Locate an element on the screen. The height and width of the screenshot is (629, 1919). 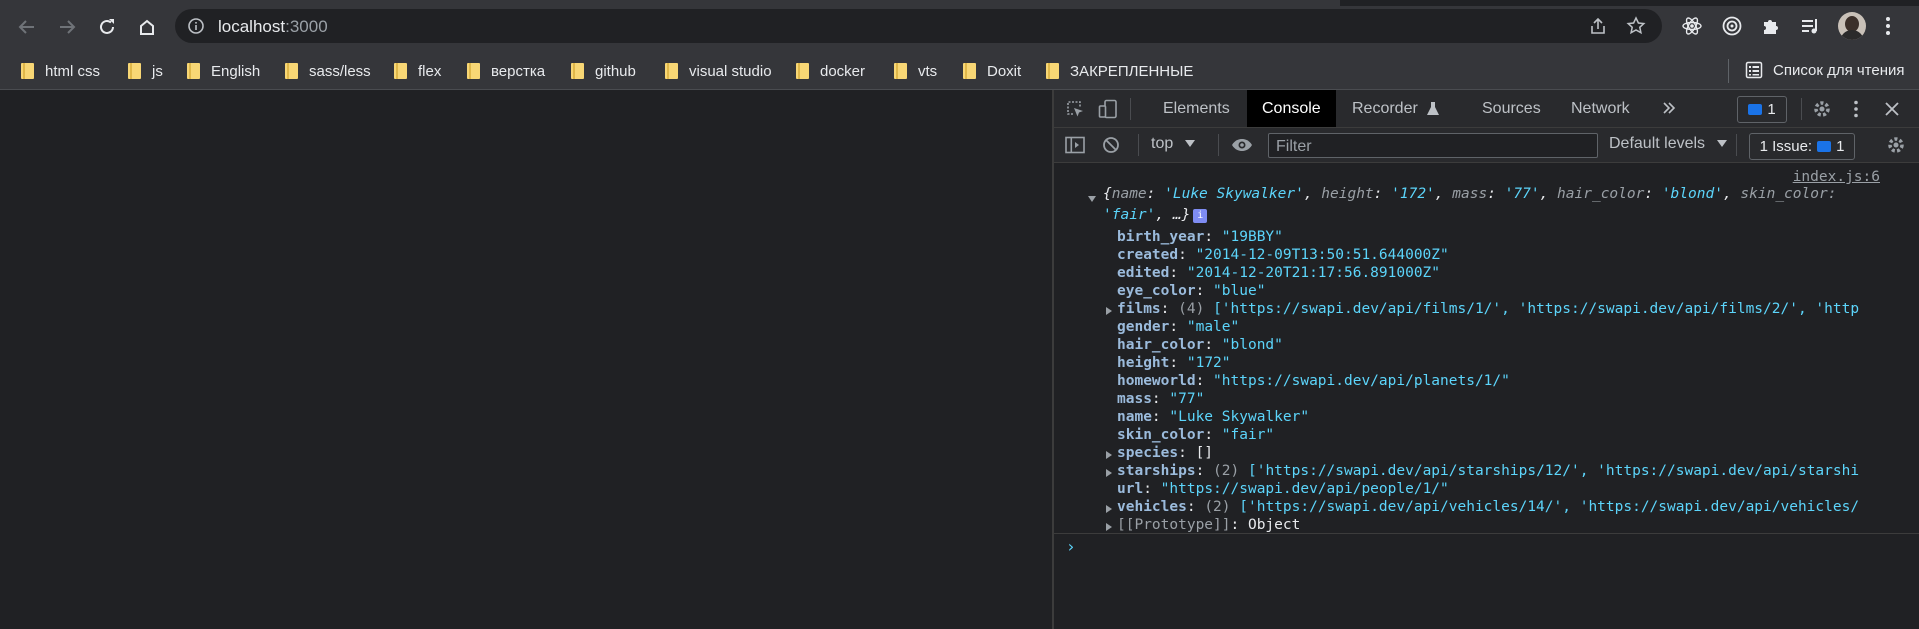
tab-console: Console is located at coordinates (1291, 108).